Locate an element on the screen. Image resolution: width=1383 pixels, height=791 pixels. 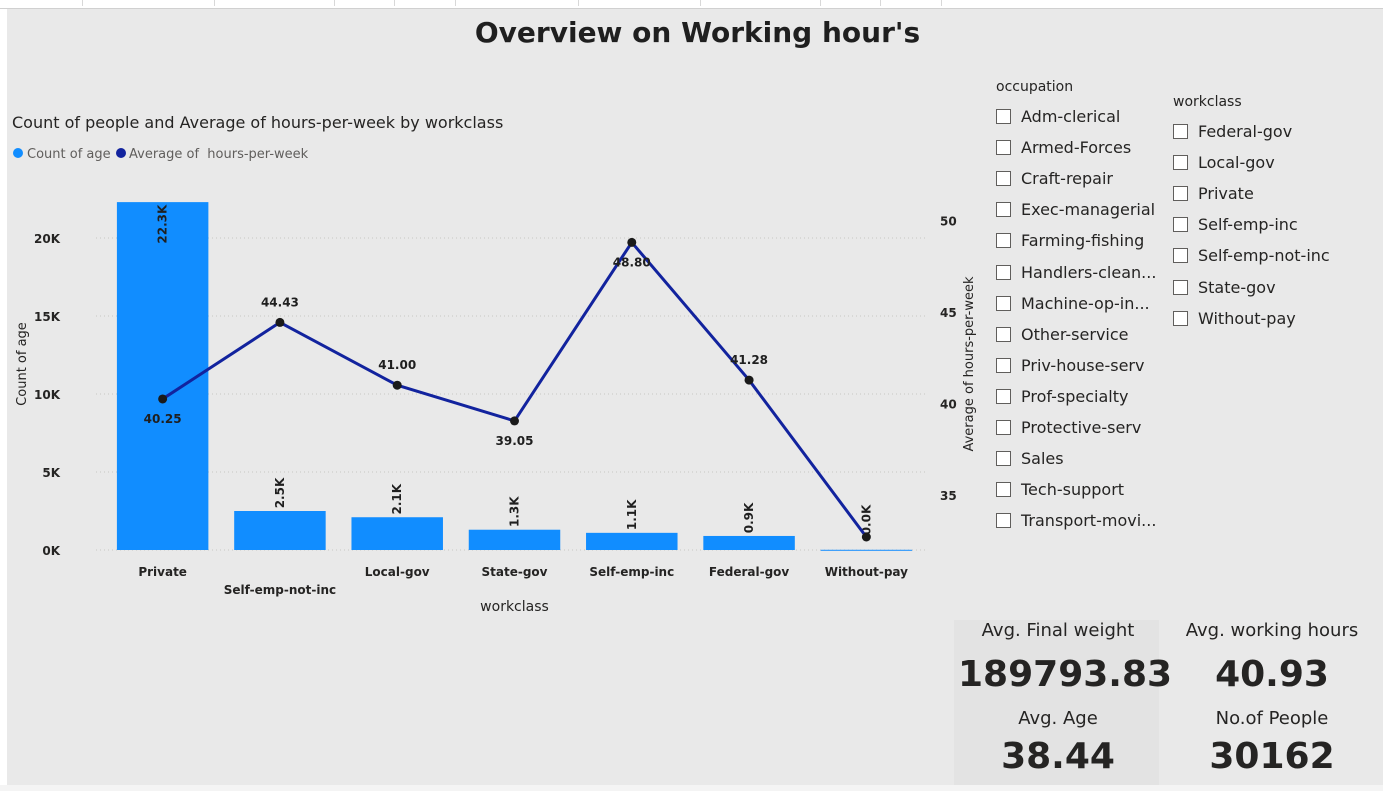
occupation-option: Tech-support is located at coordinates (1076, 489).